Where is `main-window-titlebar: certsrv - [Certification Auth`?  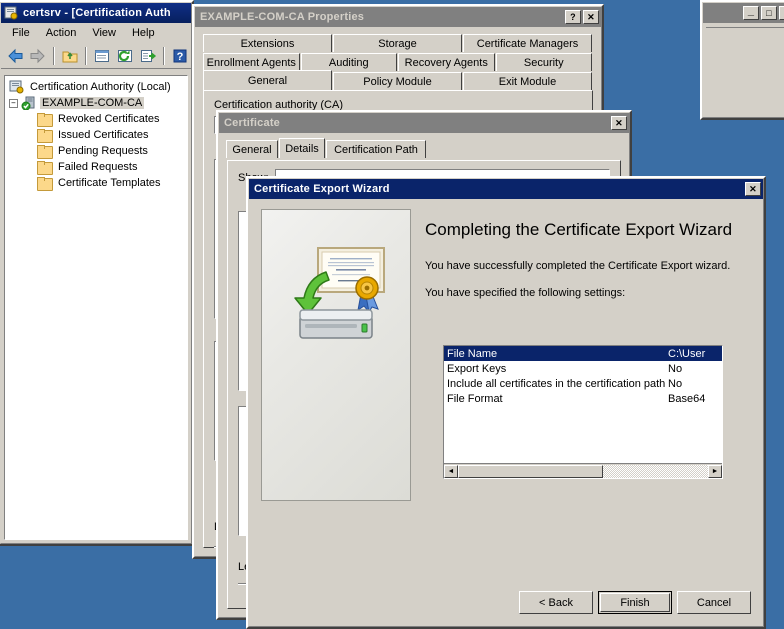
main-window-titlebar: certsrv - [Certification Auth is located at coordinates (96, 13).